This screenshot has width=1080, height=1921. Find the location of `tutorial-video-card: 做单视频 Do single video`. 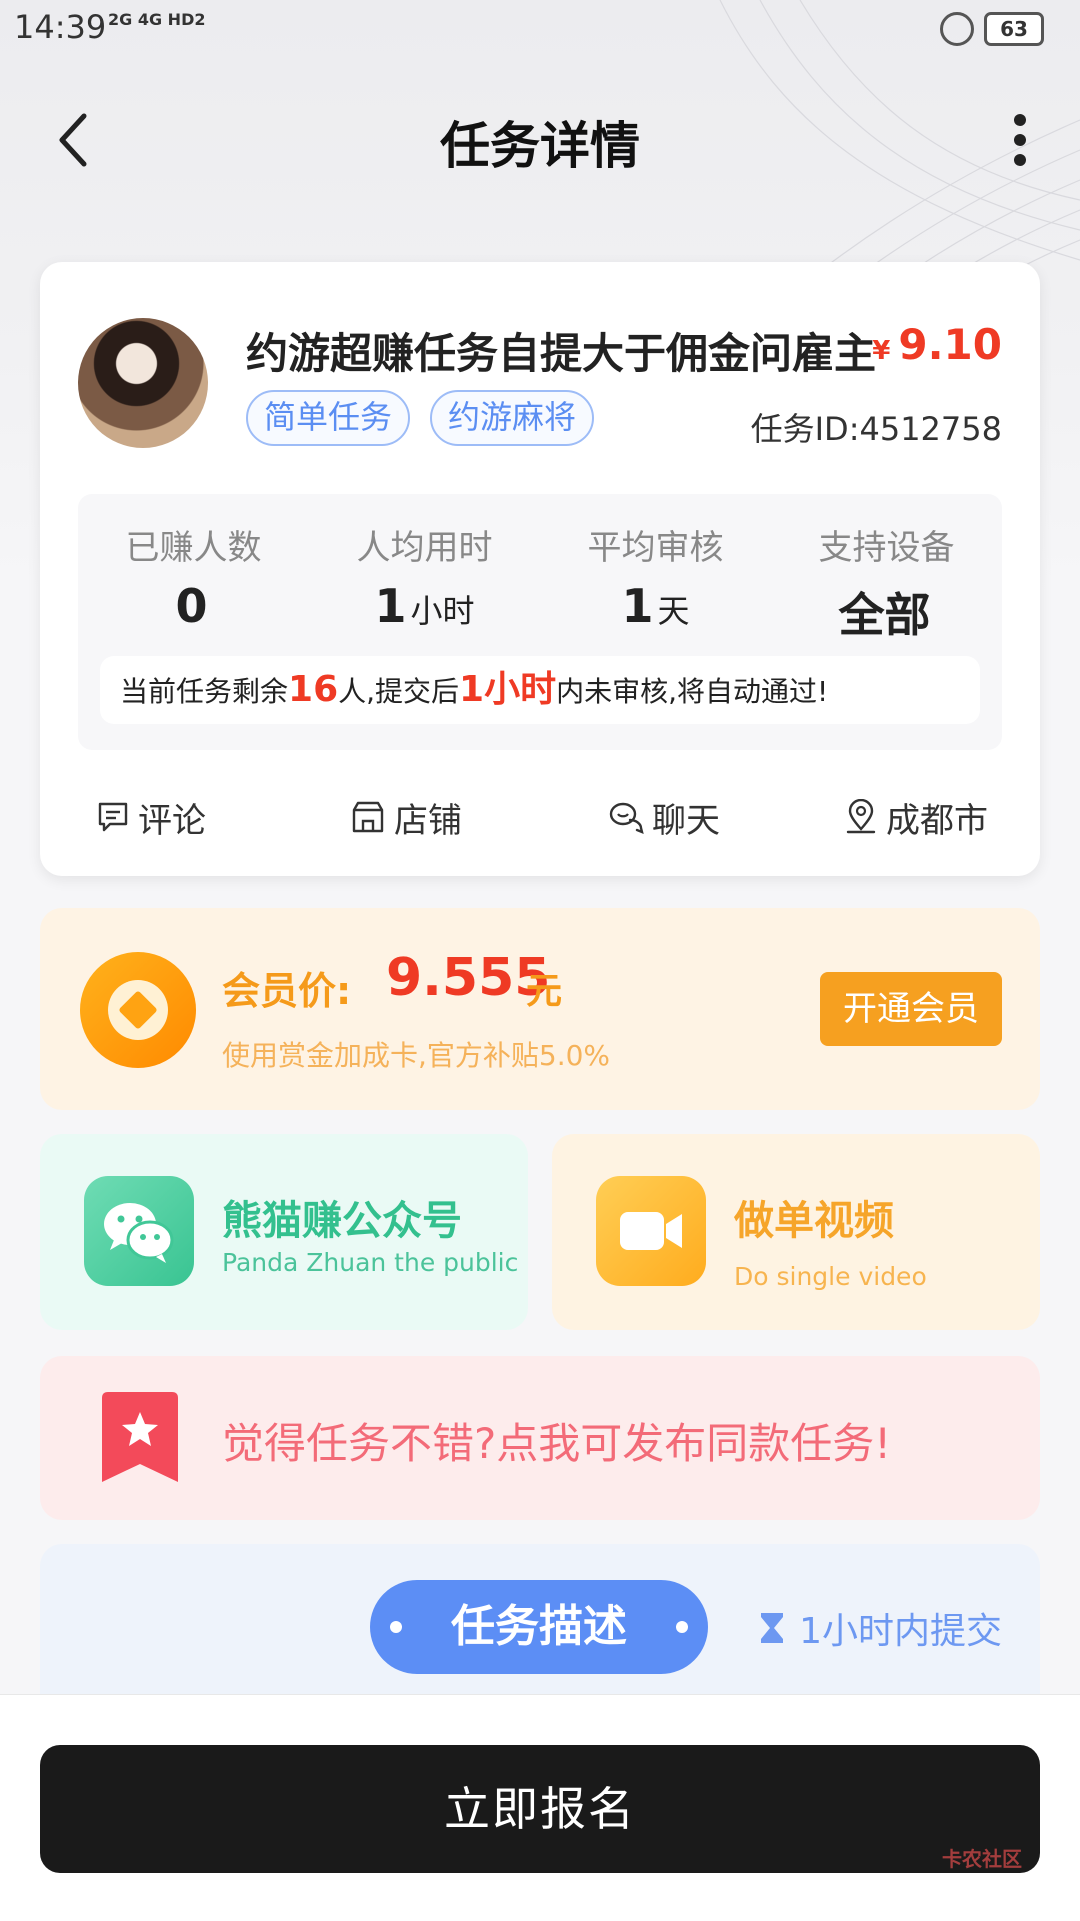

tutorial-video-card: 做单视频 Do single video is located at coordinates (796, 1232).